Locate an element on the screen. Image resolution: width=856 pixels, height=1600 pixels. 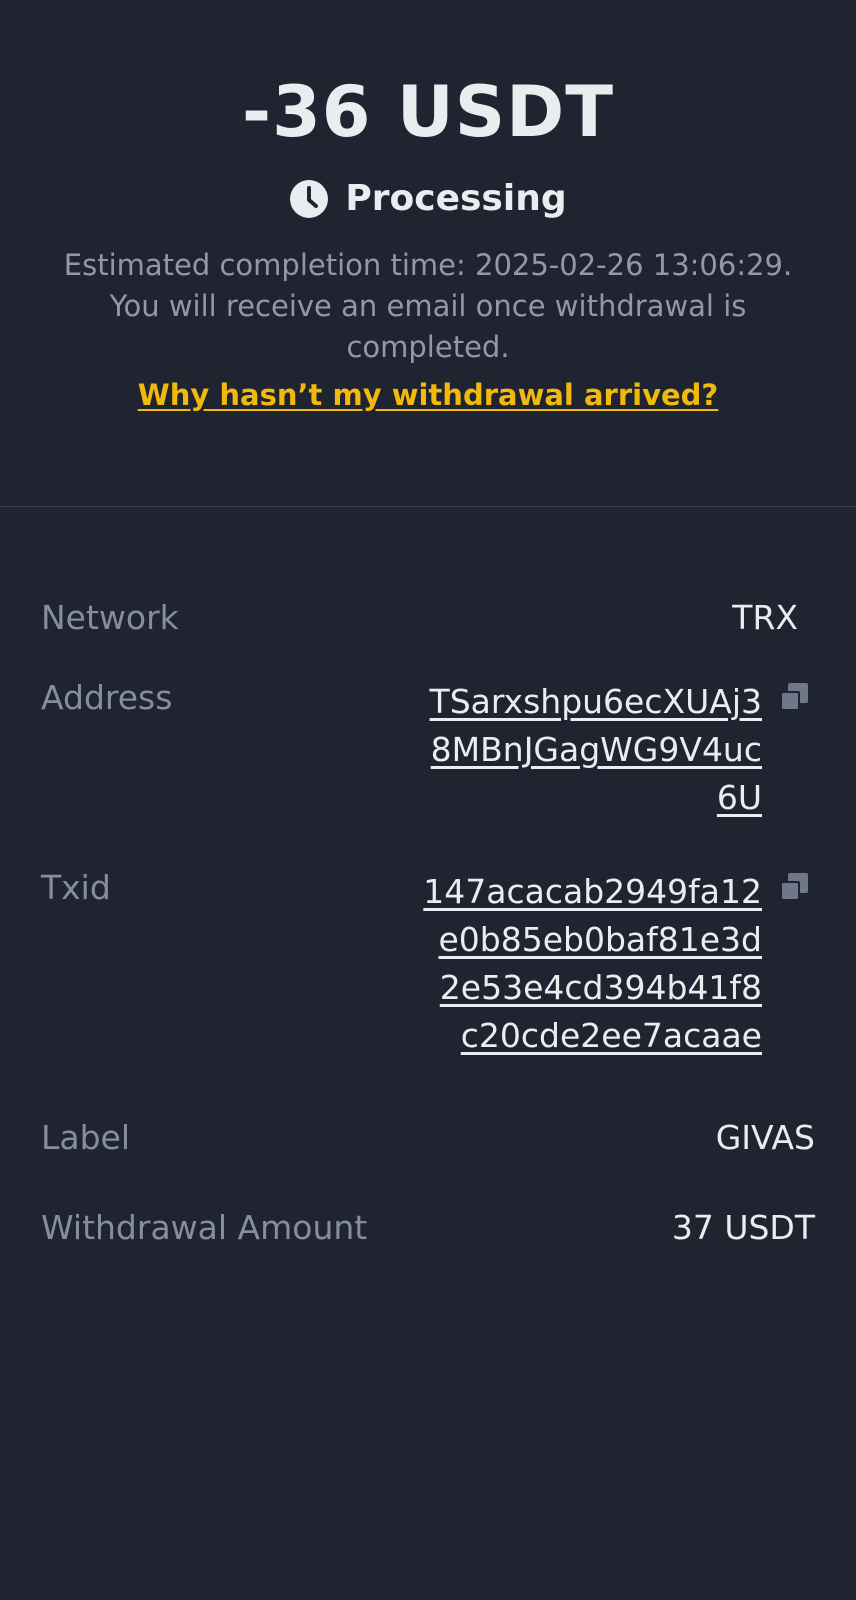
label-label: Label is located at coordinates (86, 1137).